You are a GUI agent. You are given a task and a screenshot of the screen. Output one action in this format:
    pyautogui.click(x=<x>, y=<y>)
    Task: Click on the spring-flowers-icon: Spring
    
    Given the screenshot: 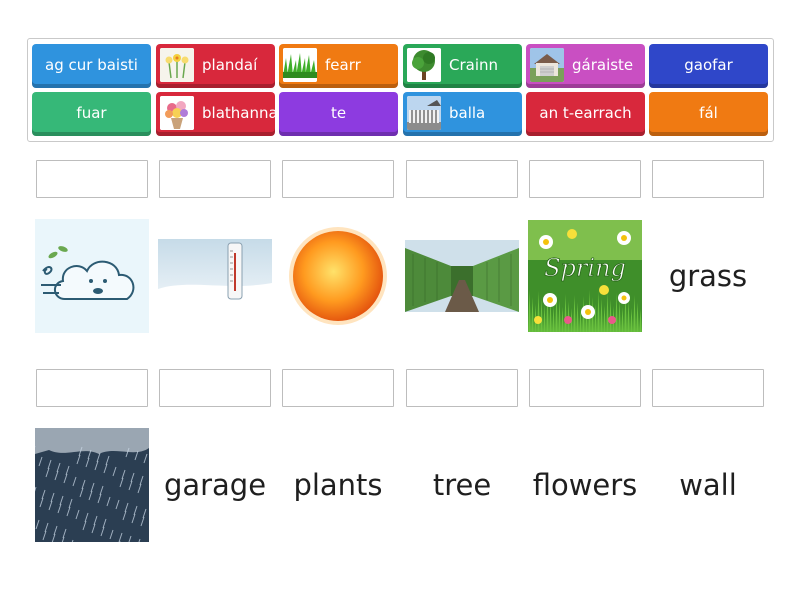 What is the action you would take?
    pyautogui.click(x=585, y=276)
    